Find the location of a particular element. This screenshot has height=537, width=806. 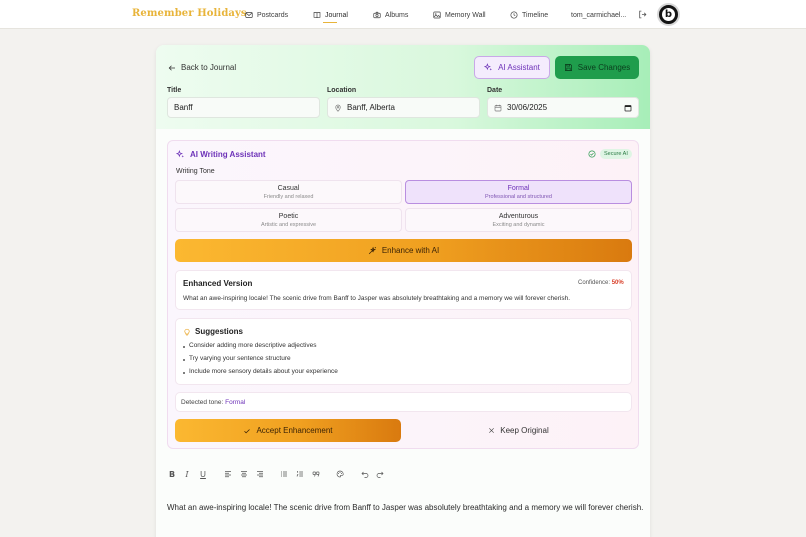

mail-icon is located at coordinates (249, 15).